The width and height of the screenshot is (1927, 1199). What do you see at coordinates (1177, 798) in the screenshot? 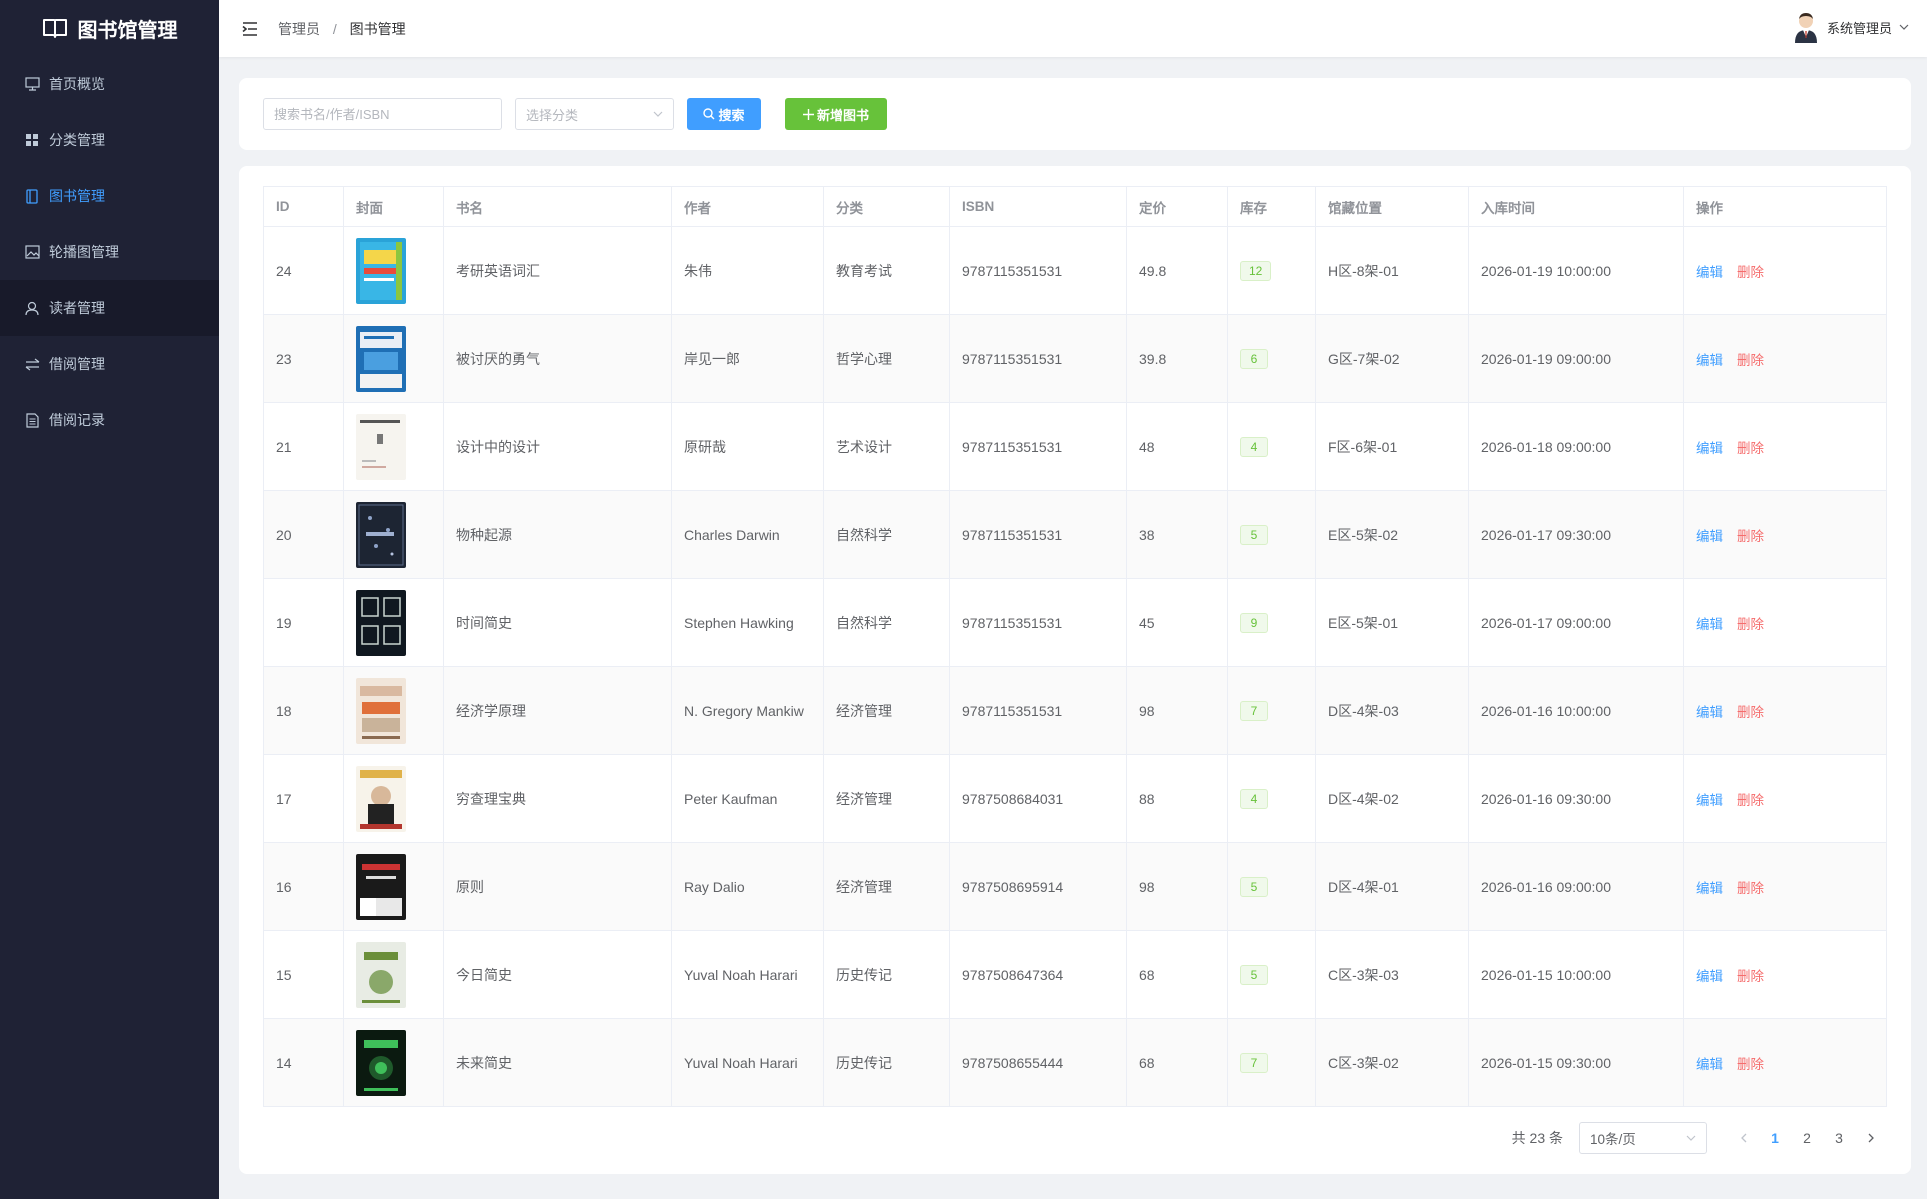
I see `cell-price: 88` at bounding box center [1177, 798].